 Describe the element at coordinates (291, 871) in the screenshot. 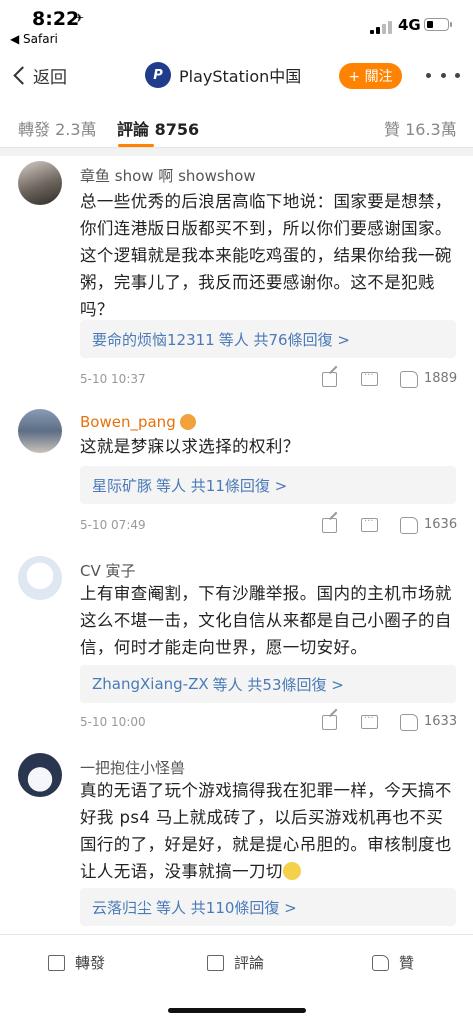

I see `eye-roll-emoji-icon` at that location.